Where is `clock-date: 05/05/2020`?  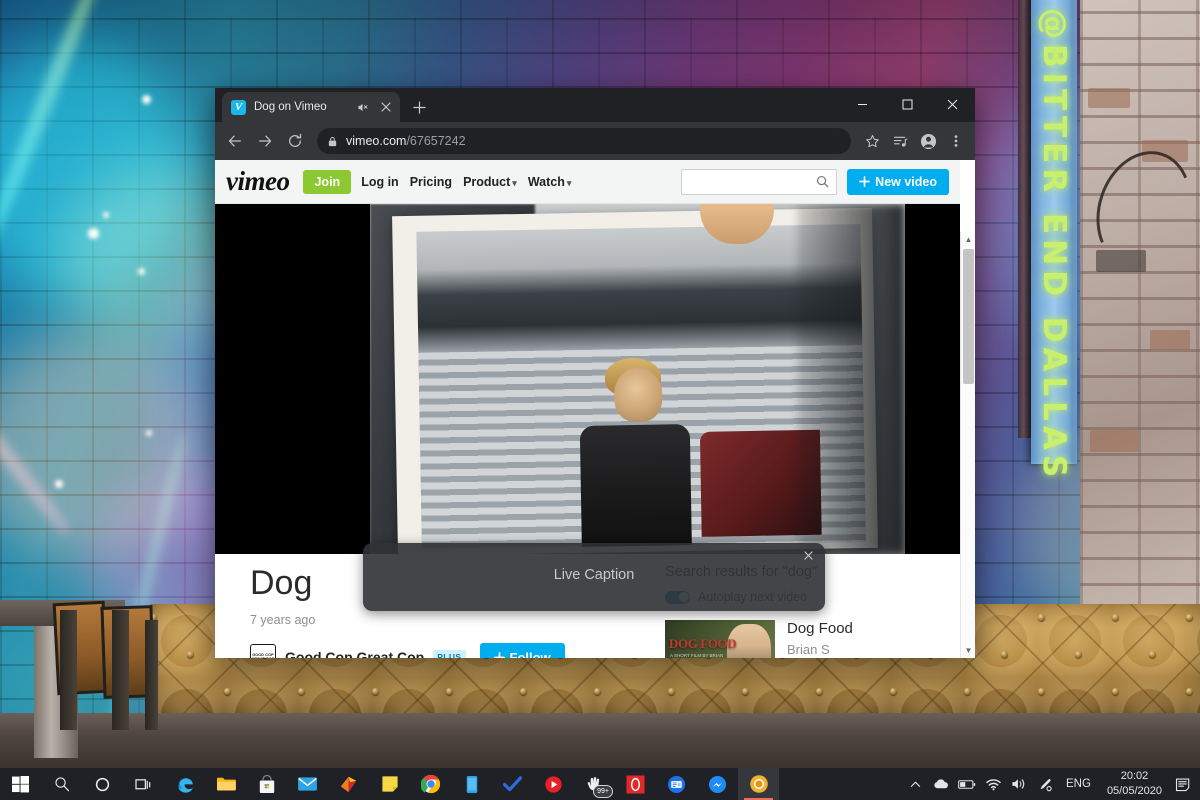 clock-date: 05/05/2020 is located at coordinates (1134, 791).